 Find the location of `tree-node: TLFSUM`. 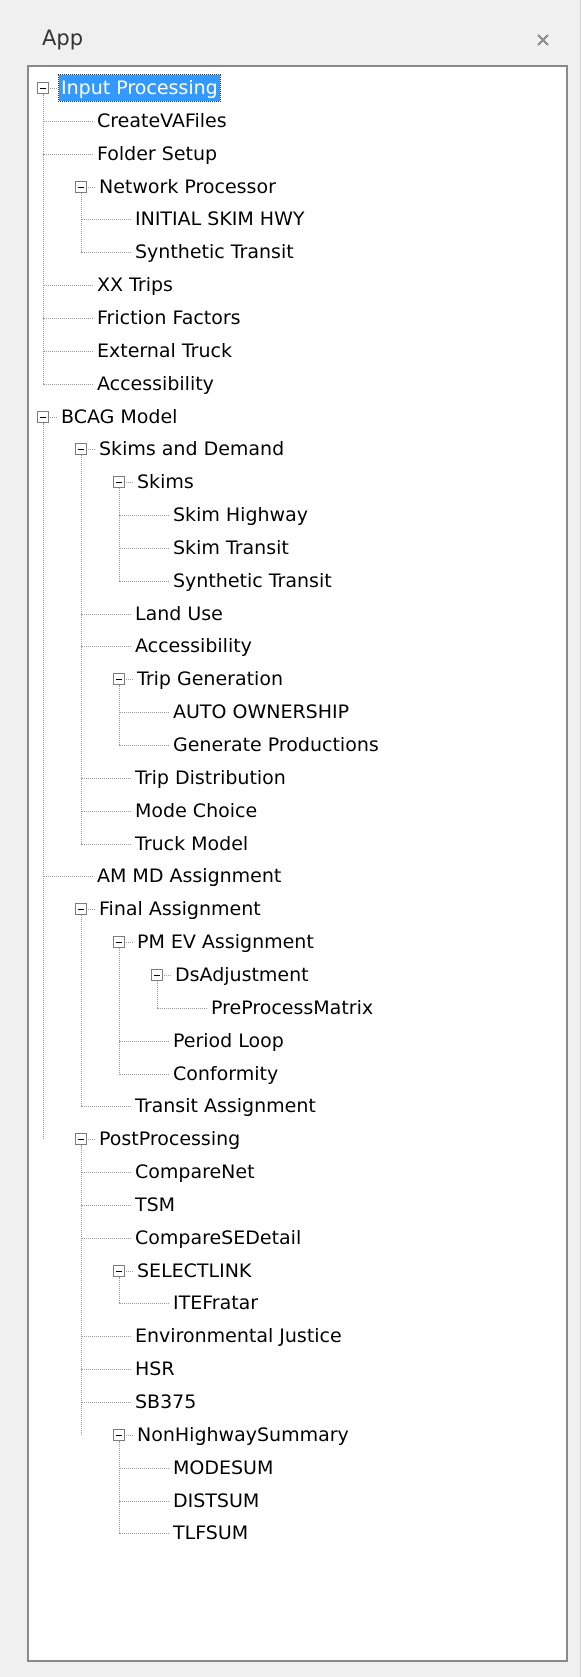

tree-node: TLFSUM is located at coordinates (297, 1532).